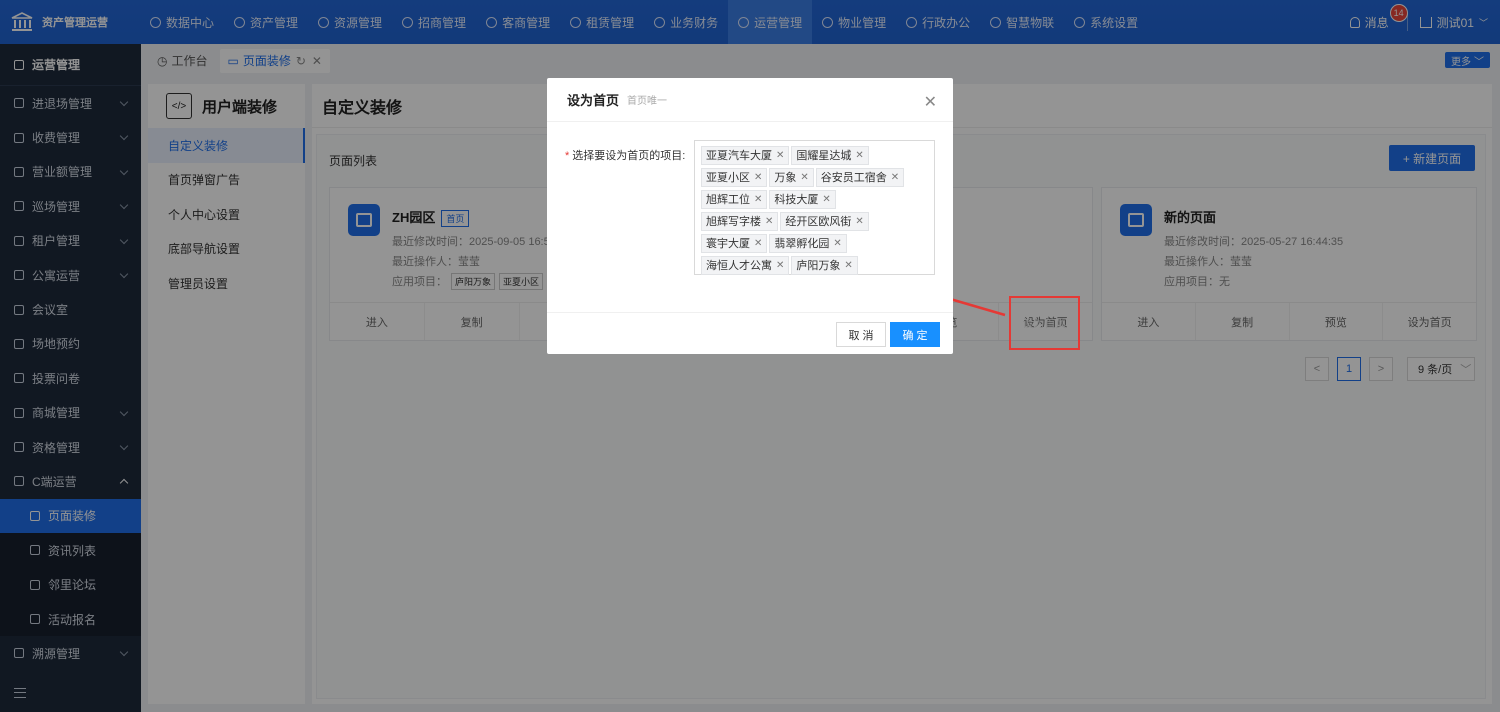  I want to click on select-tag: 谷安员工宿舍 ✕, so click(860, 177).